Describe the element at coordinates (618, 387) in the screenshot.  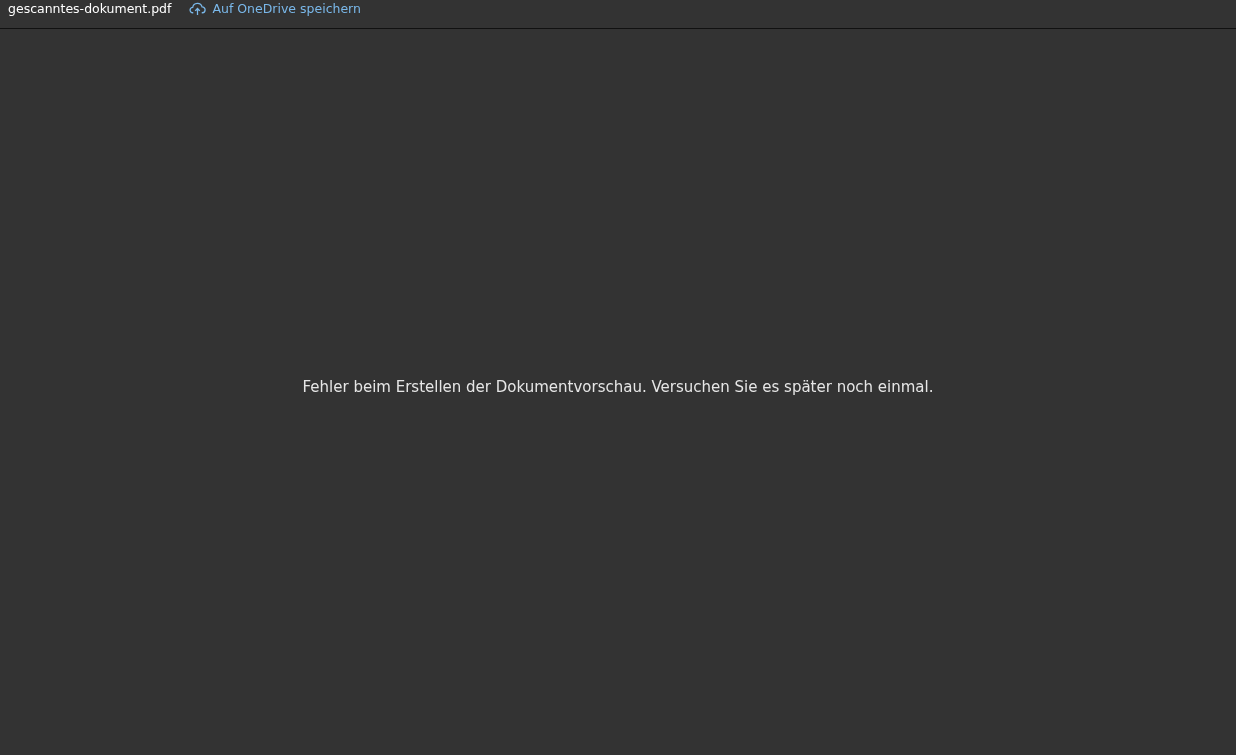
I see `error-message: Fehler beim Erstellen der Dokumentvorschau. Versuchen Sie es später noch einmal.` at that location.